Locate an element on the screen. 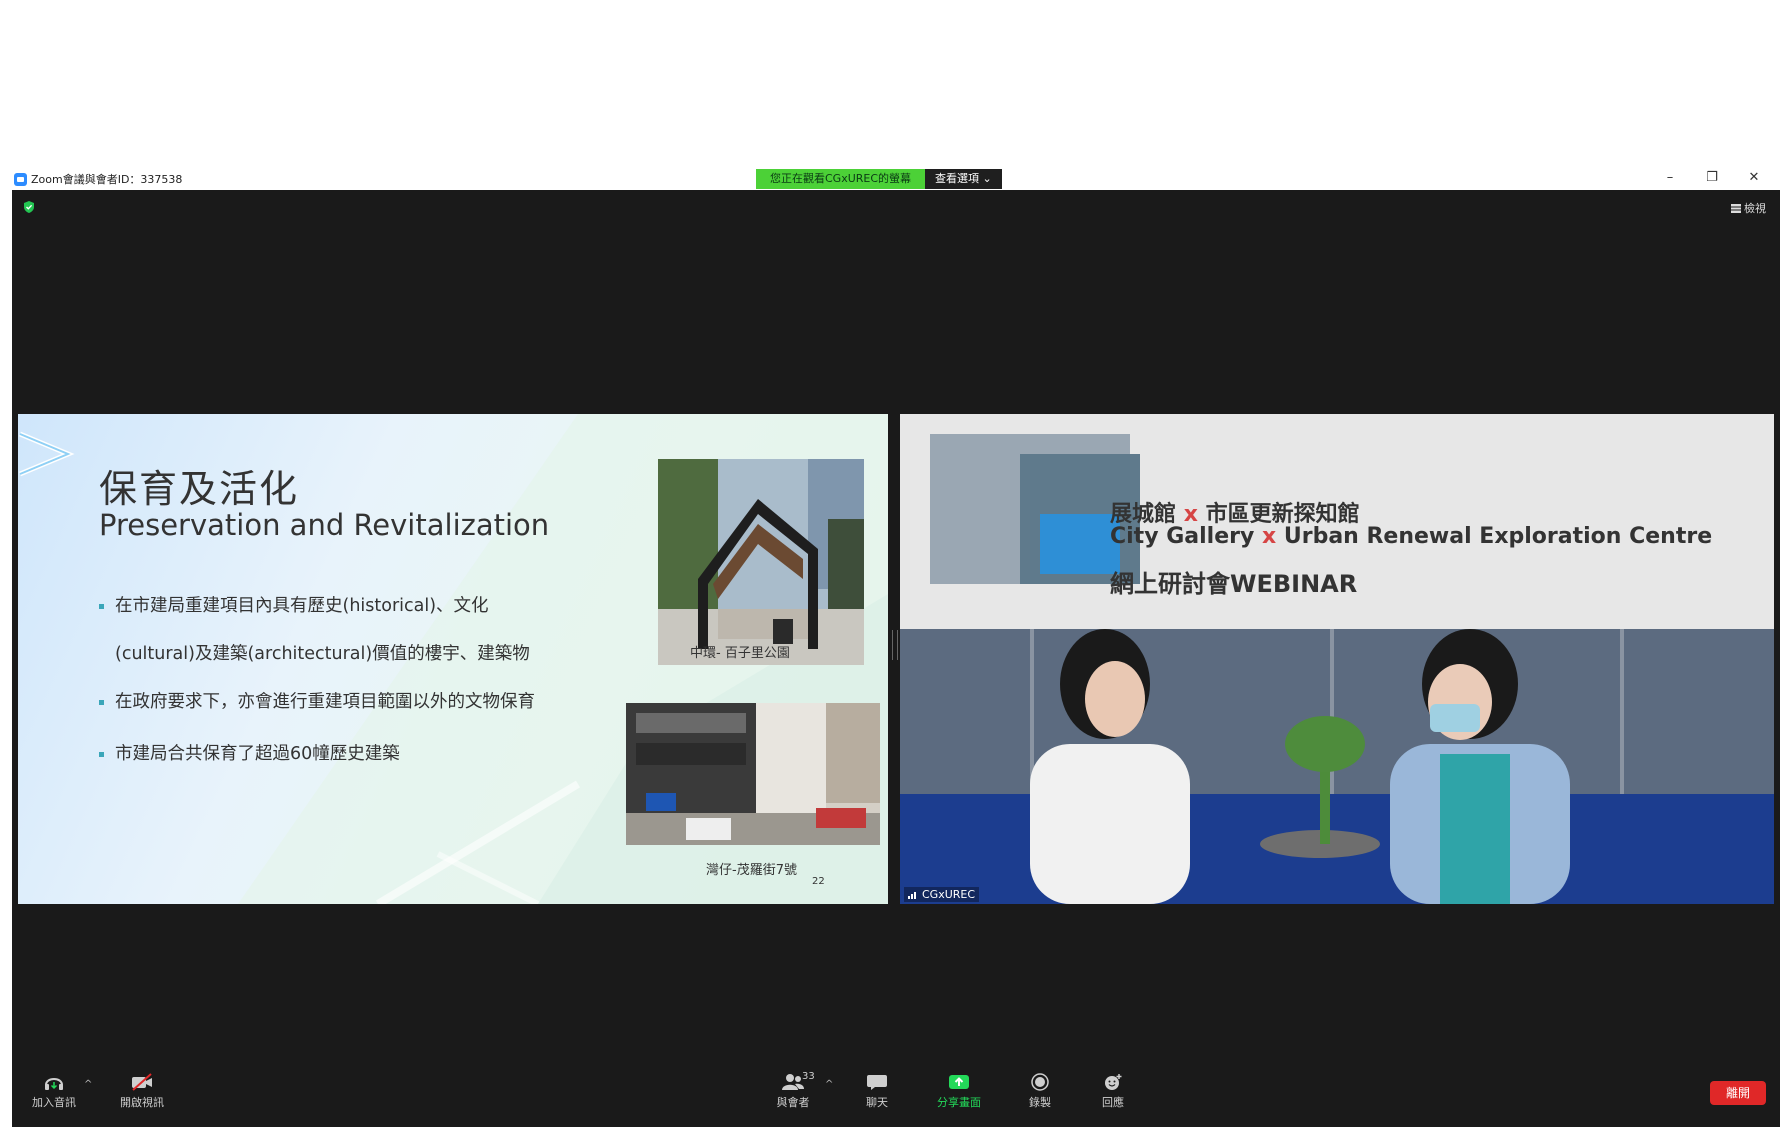 The image size is (1792, 1129). participants-options-caret: ^ is located at coordinates (829, 1084).